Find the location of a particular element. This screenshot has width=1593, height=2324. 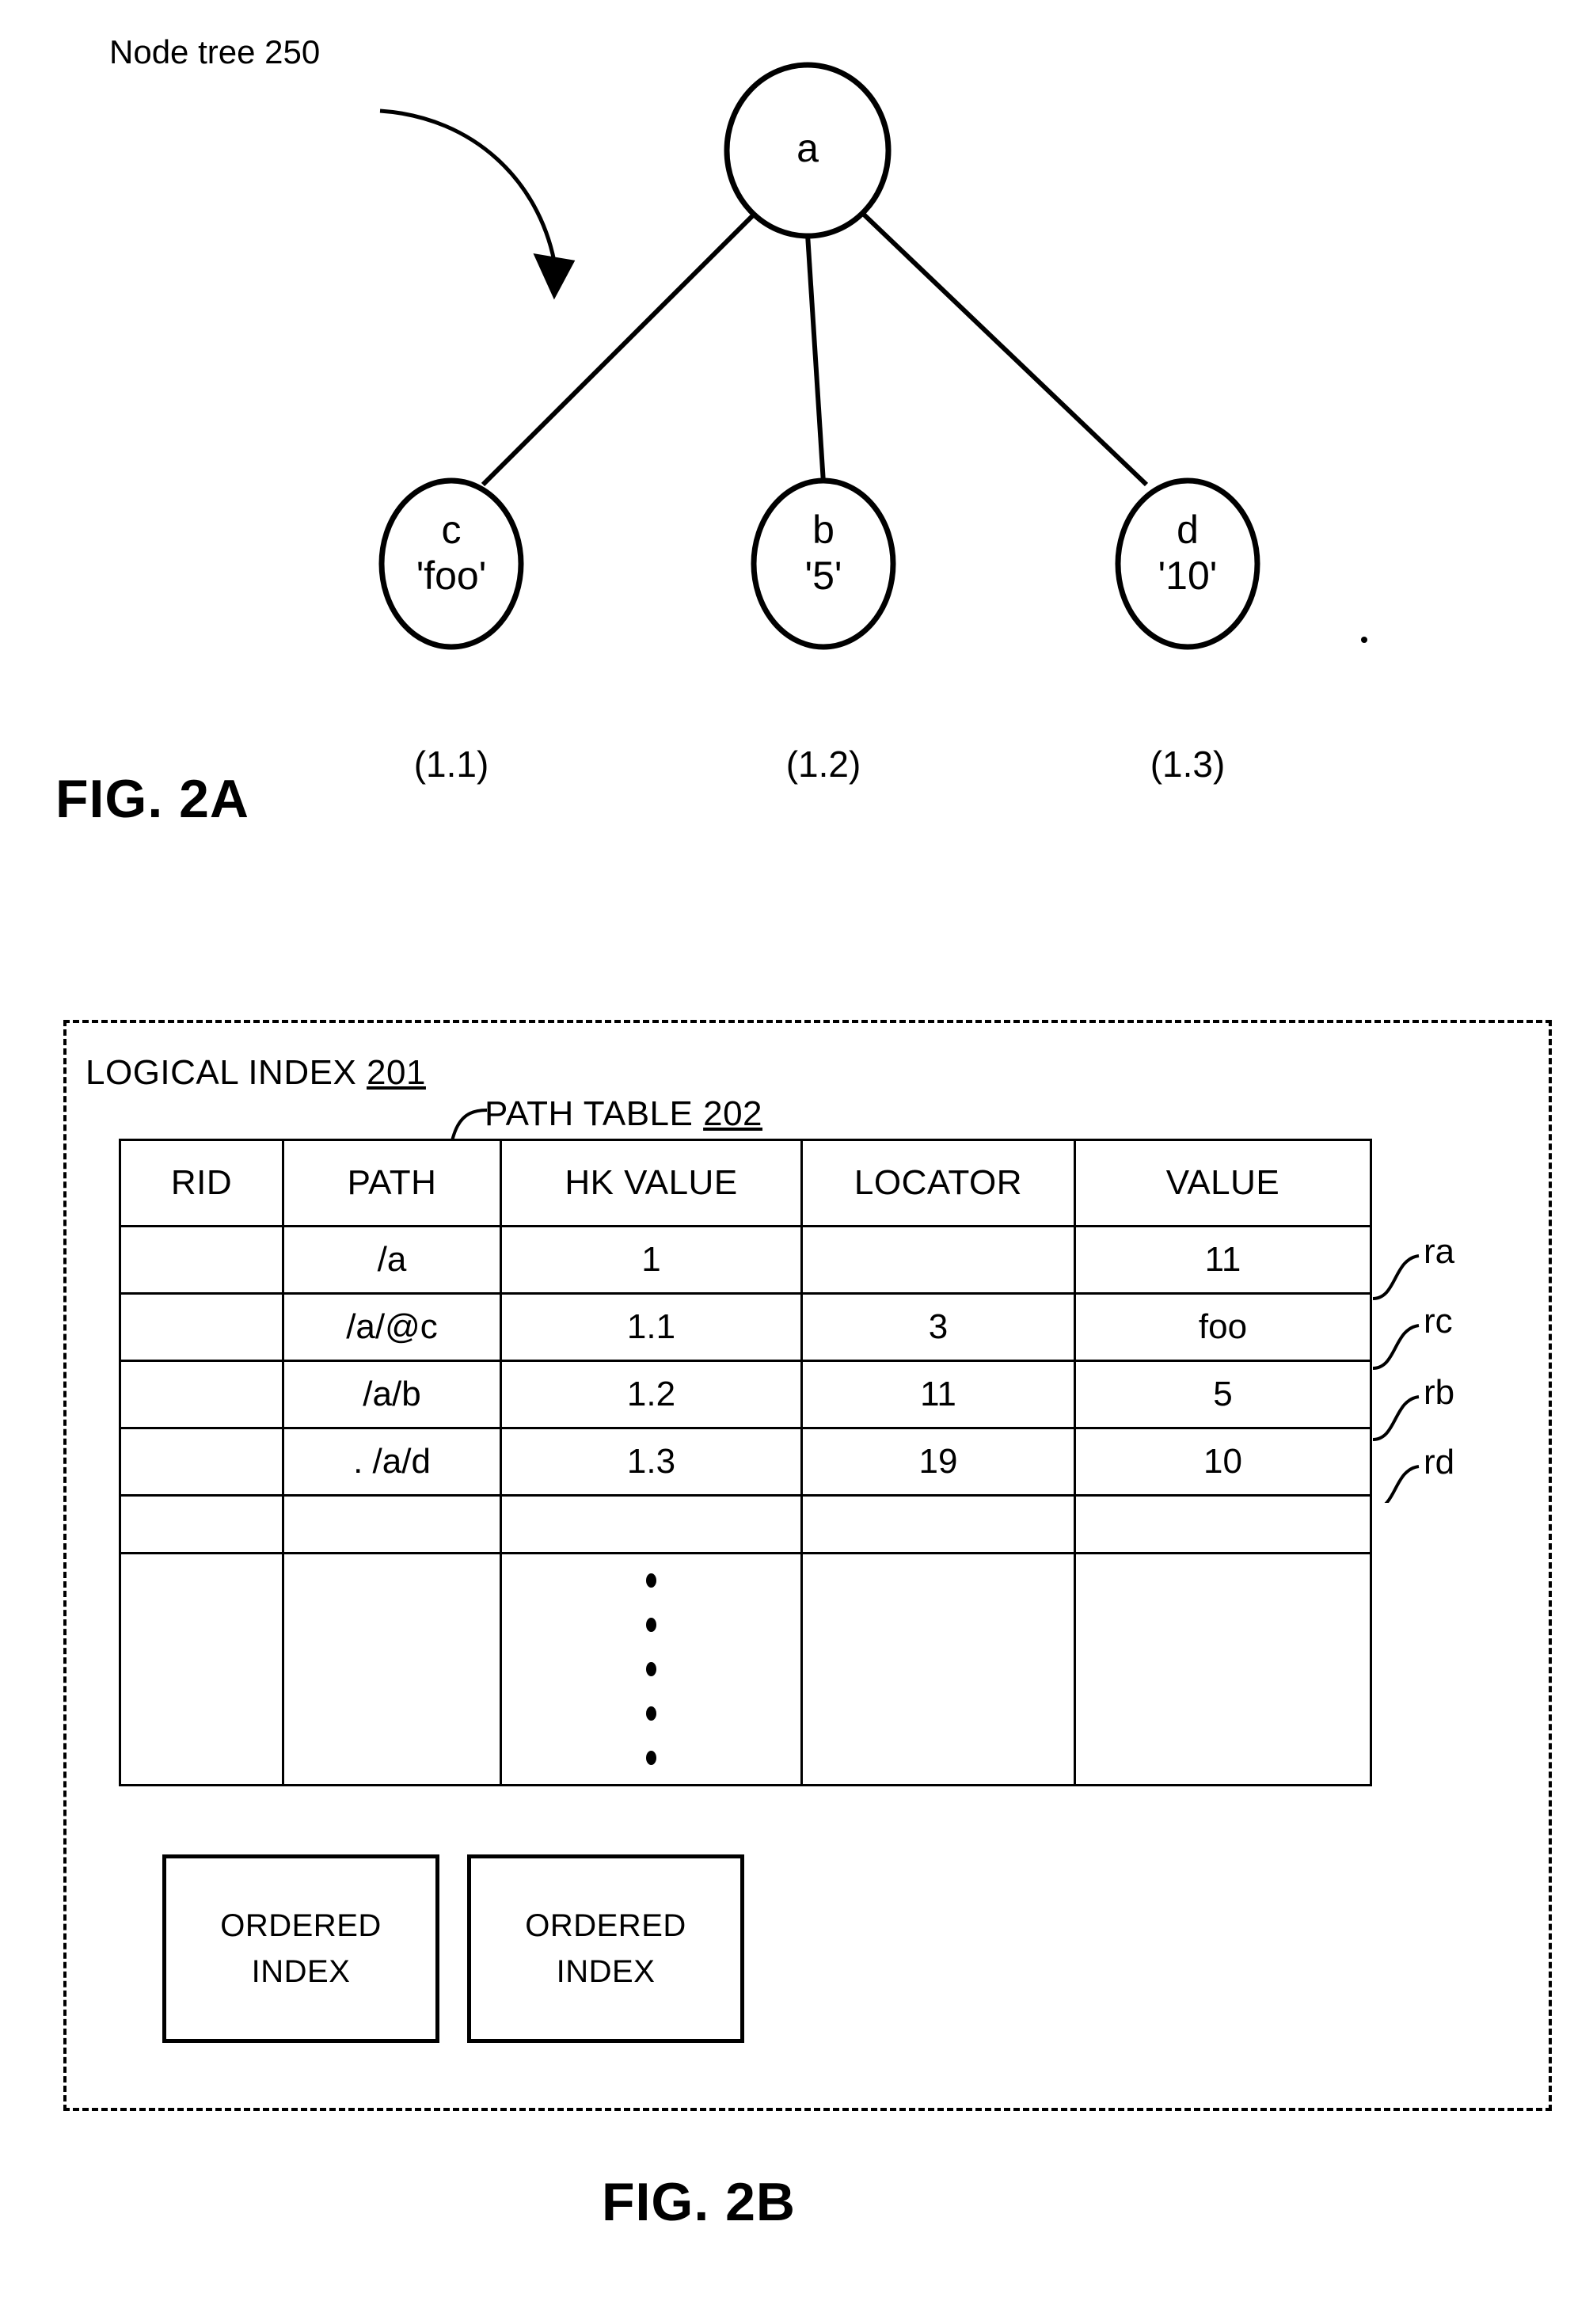

table-row-empty is located at coordinates (745, 1524).